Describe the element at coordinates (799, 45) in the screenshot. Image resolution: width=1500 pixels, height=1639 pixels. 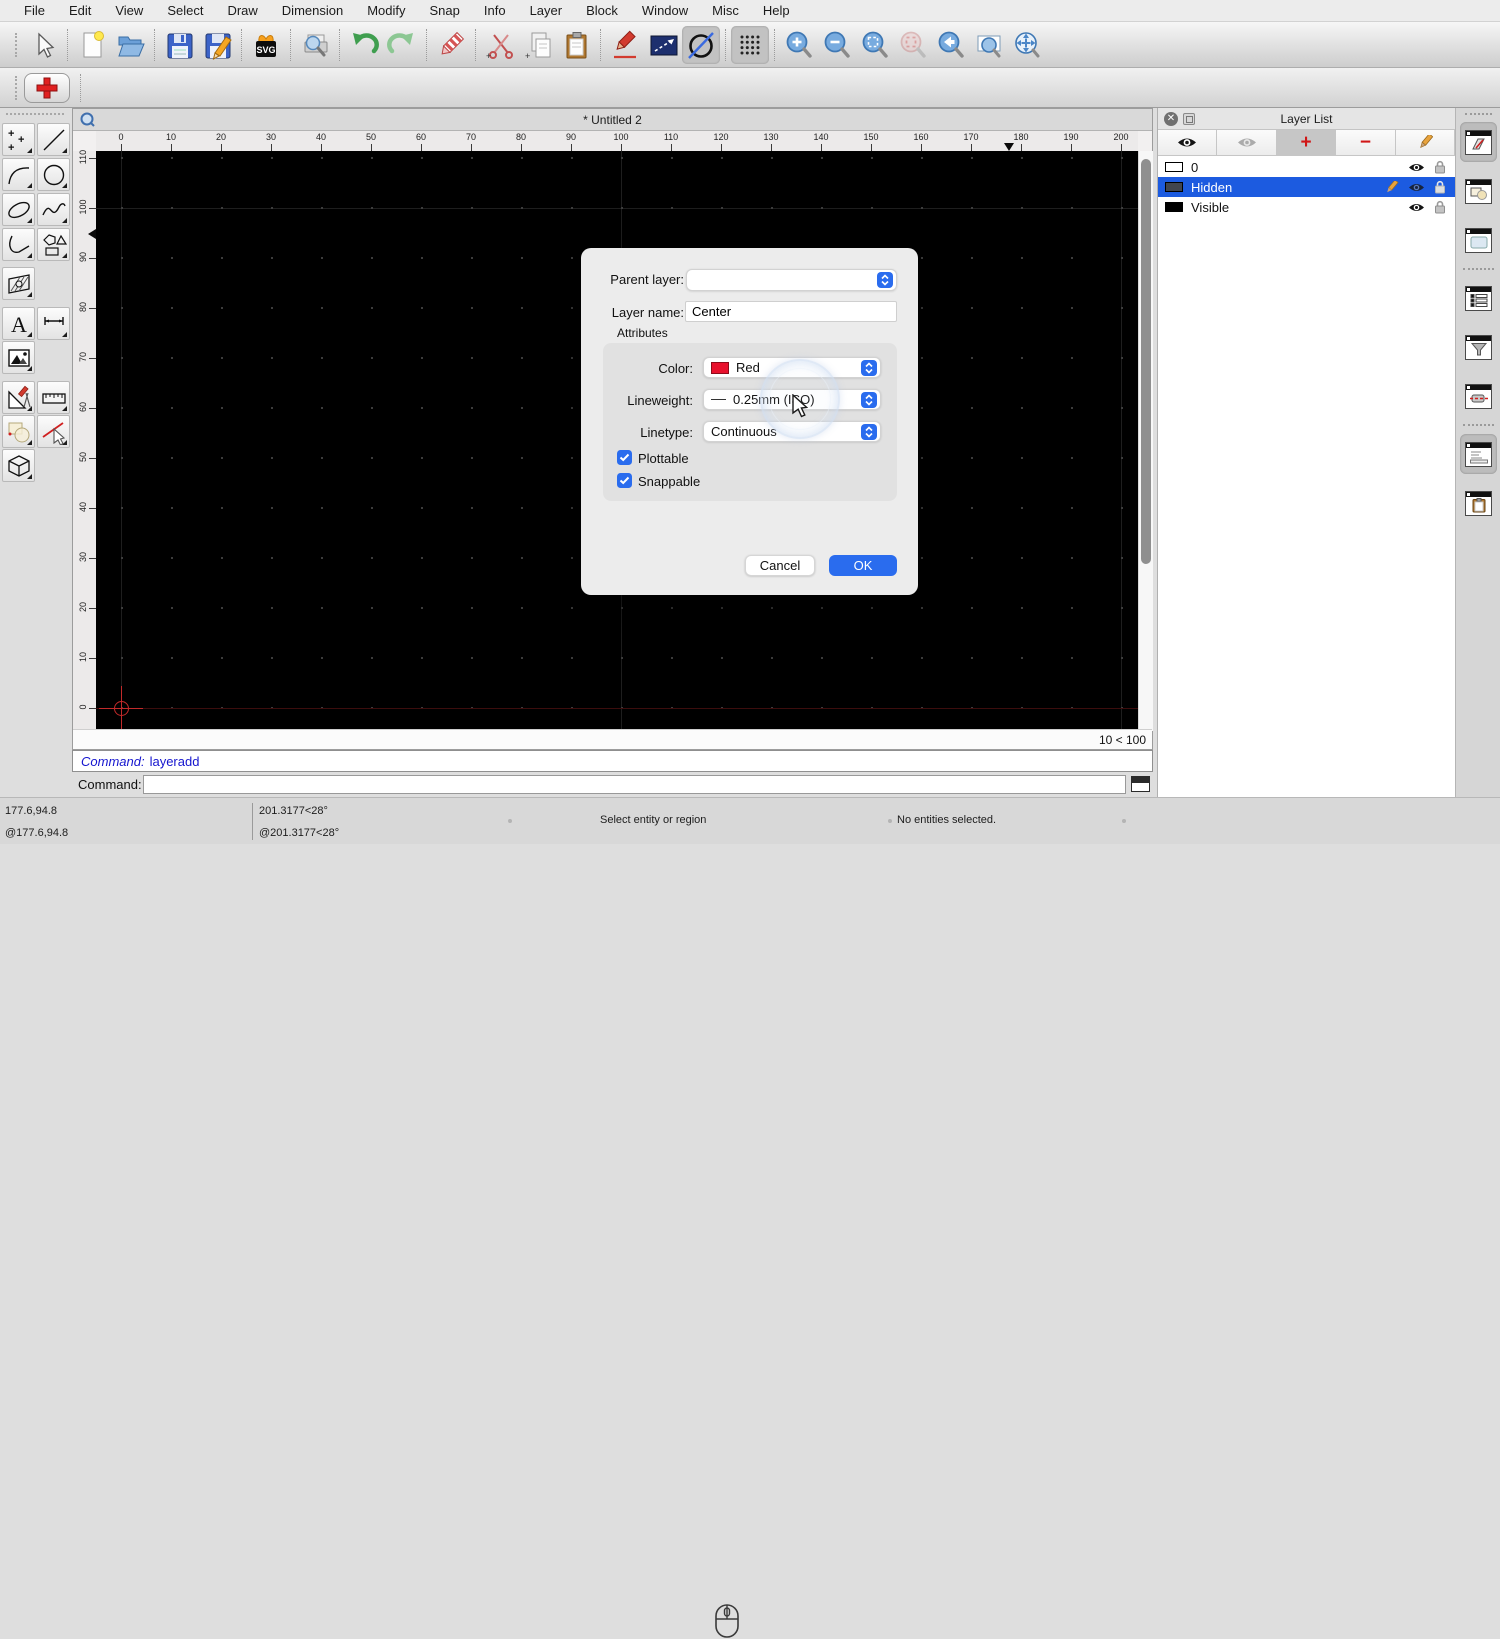
I see `zoom-in-button` at that location.